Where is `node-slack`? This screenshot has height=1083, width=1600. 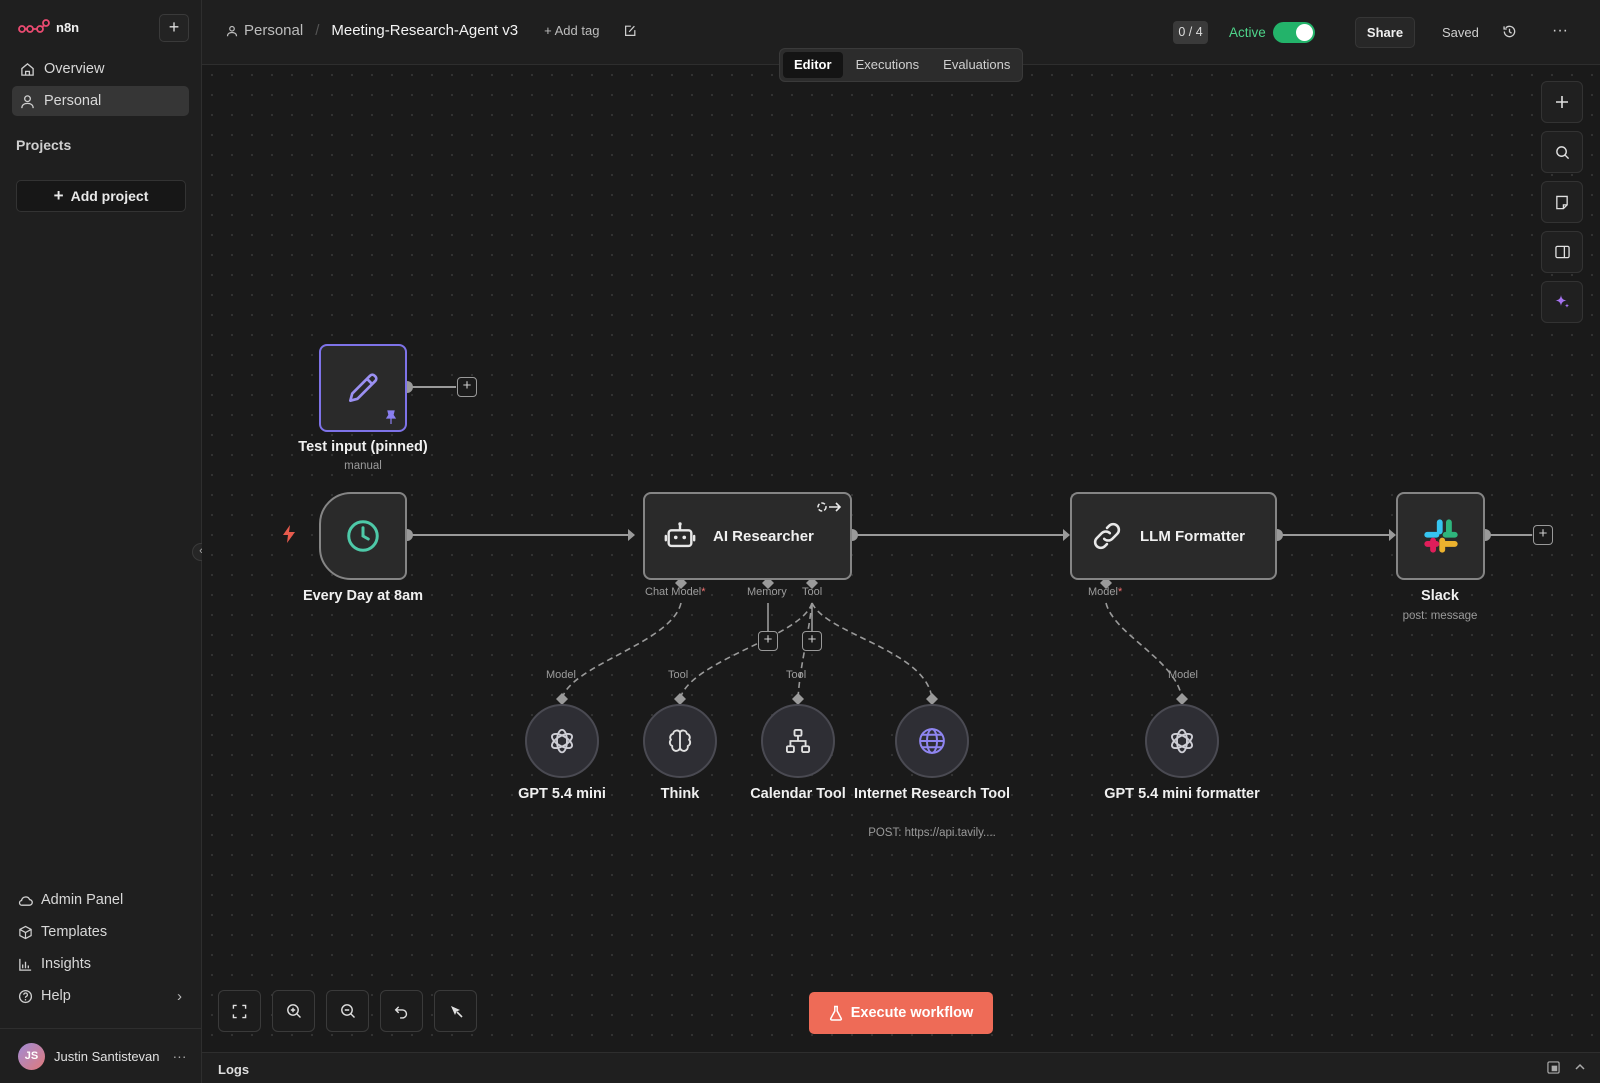
node-slack is located at coordinates (1440, 536).